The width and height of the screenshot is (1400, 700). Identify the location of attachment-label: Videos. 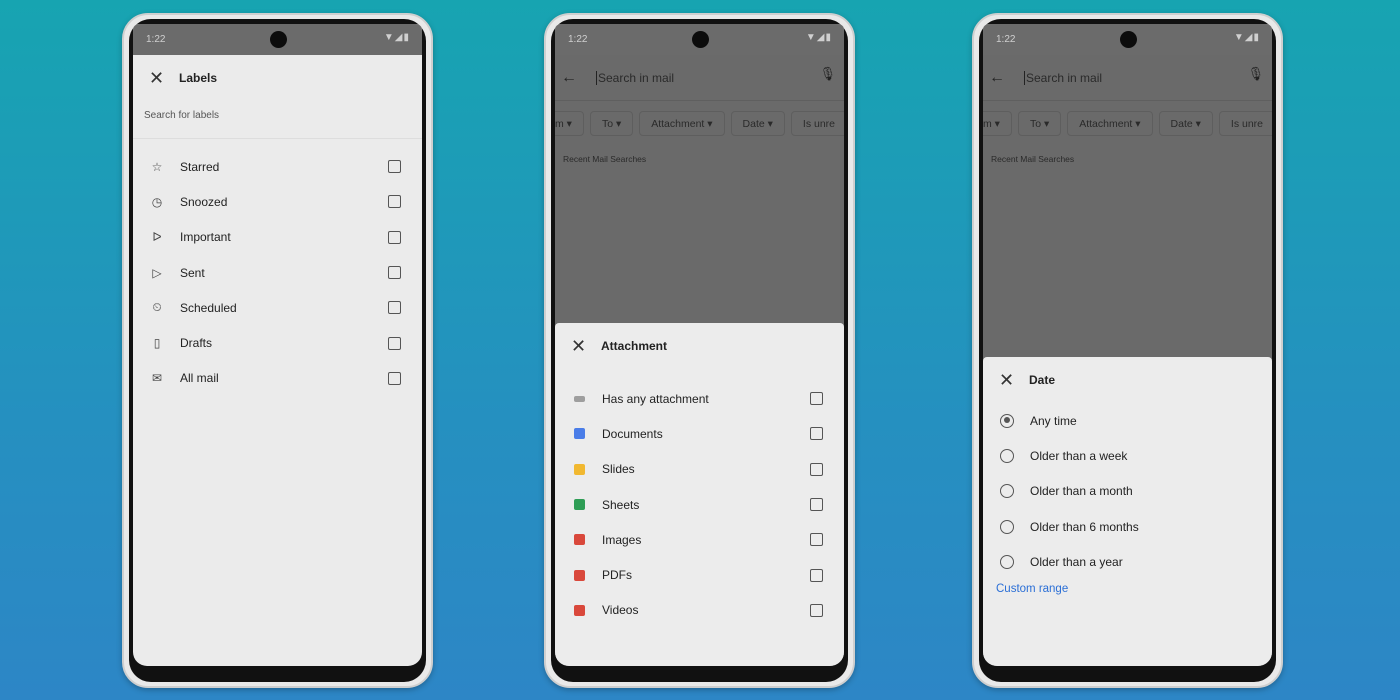
(620, 610).